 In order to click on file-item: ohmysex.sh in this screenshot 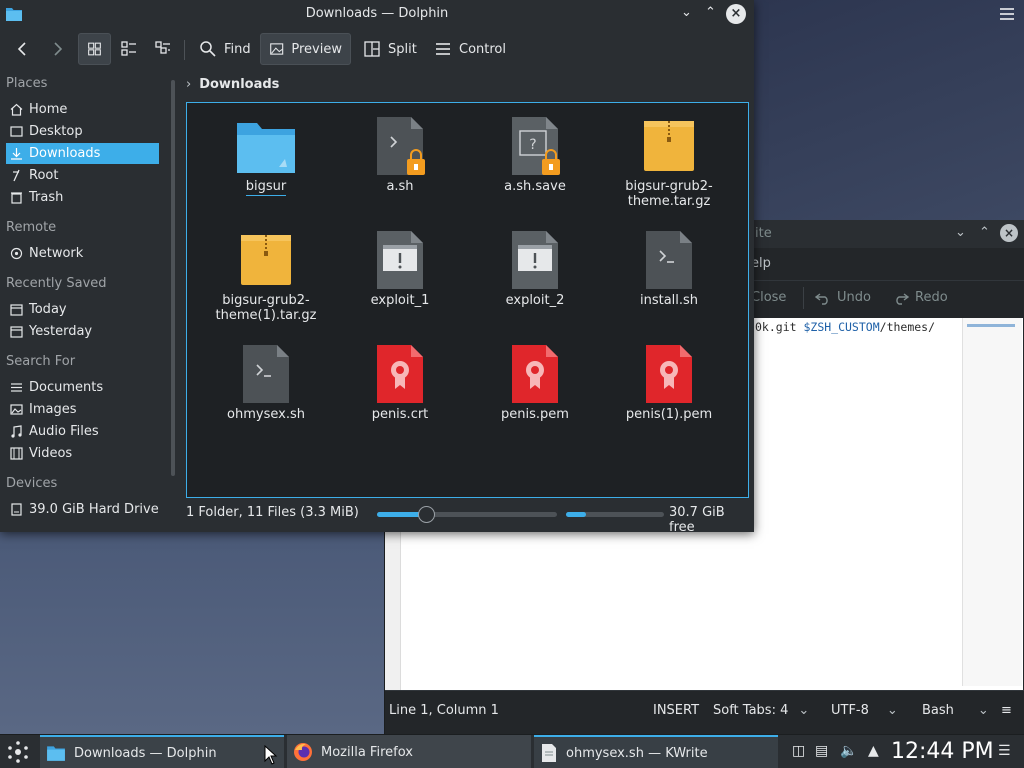, I will do `click(266, 382)`.